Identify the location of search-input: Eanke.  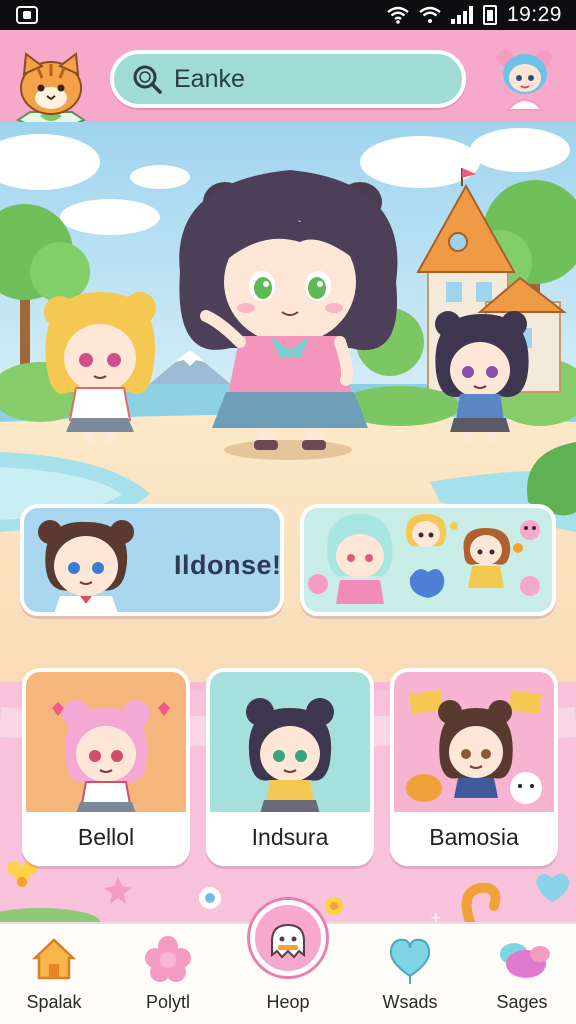
(209, 79).